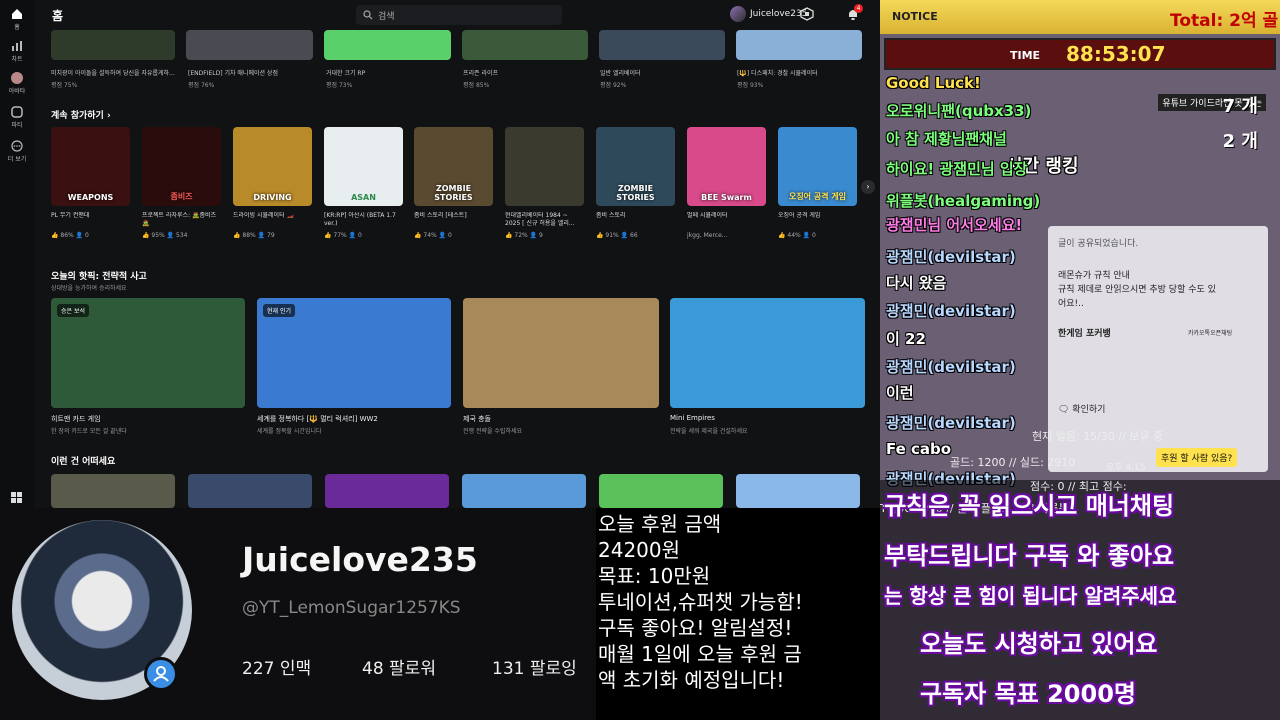  I want to click on sidebar-item-charts: 차트, so click(17, 51).